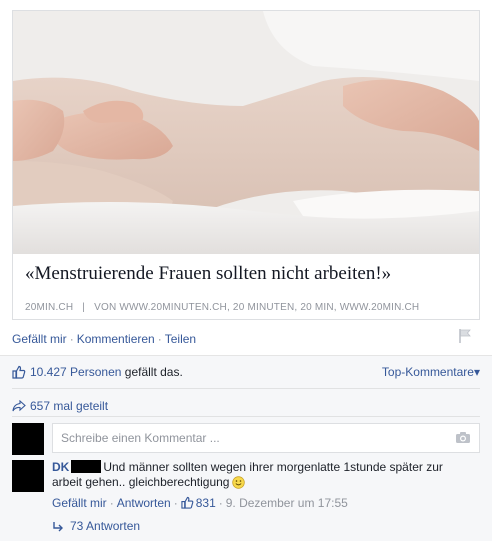 The image size is (492, 541). I want to click on comment-like-count: 831, so click(206, 503).